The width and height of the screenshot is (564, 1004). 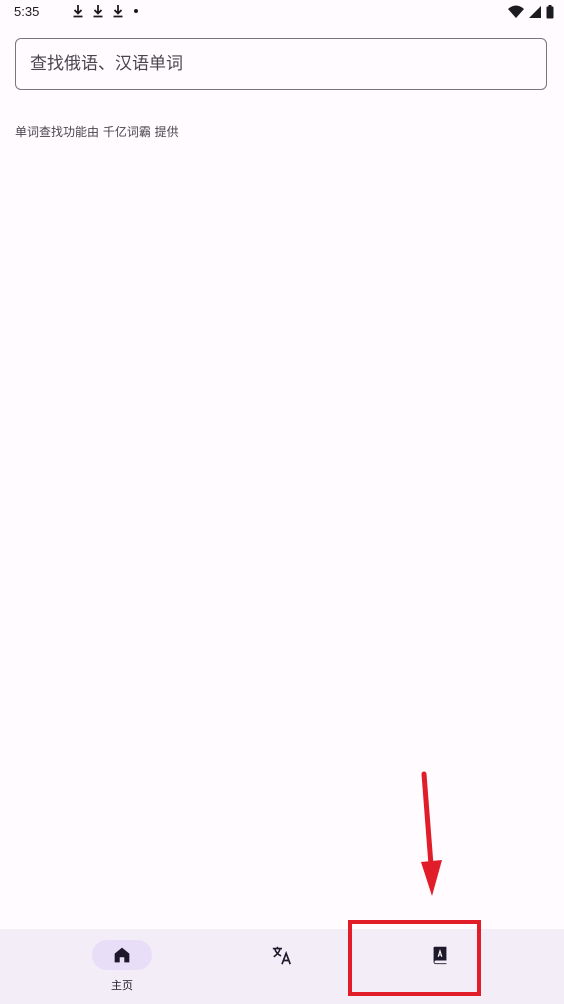 I want to click on signal-icon, so click(x=535, y=13).